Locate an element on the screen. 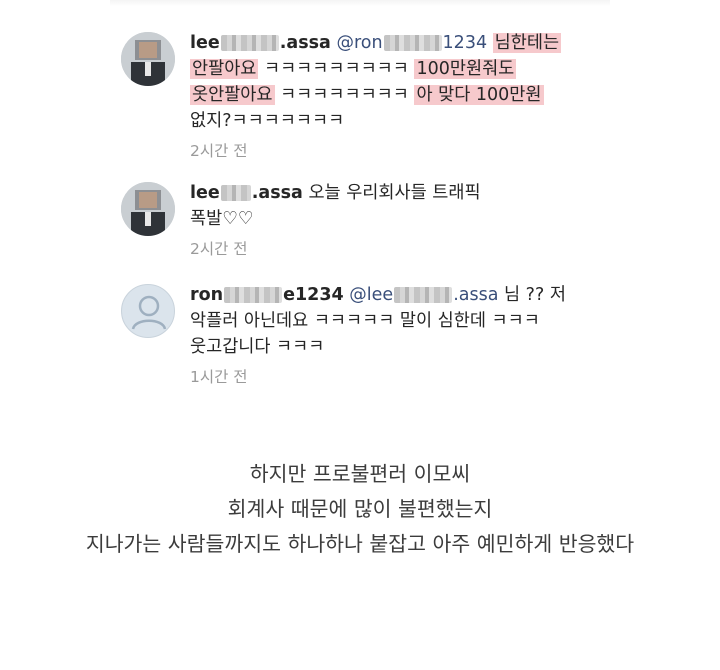 This screenshot has height=670, width=720. mention-link: @lee .assa is located at coordinates (423, 295).